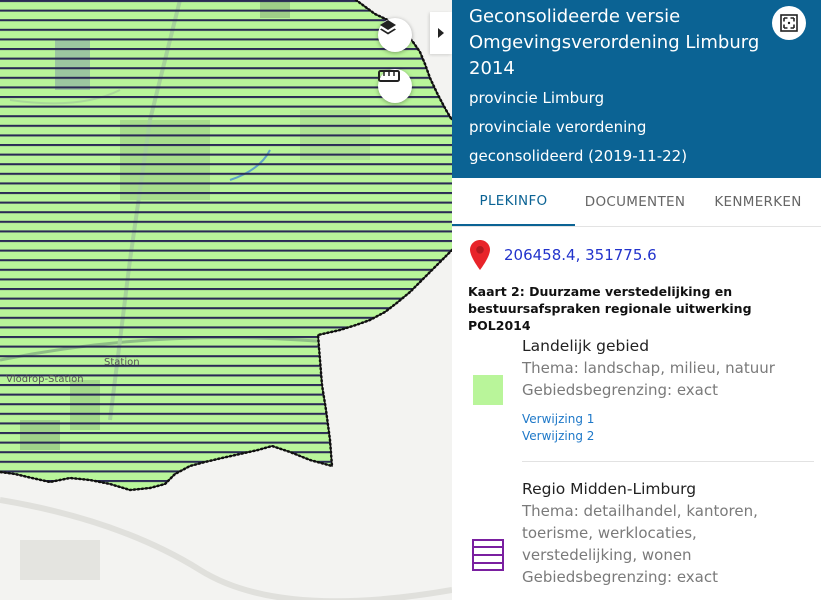 This screenshot has height=600, width=821. I want to click on location-row: 206458.4, 351775.6, so click(563, 255).